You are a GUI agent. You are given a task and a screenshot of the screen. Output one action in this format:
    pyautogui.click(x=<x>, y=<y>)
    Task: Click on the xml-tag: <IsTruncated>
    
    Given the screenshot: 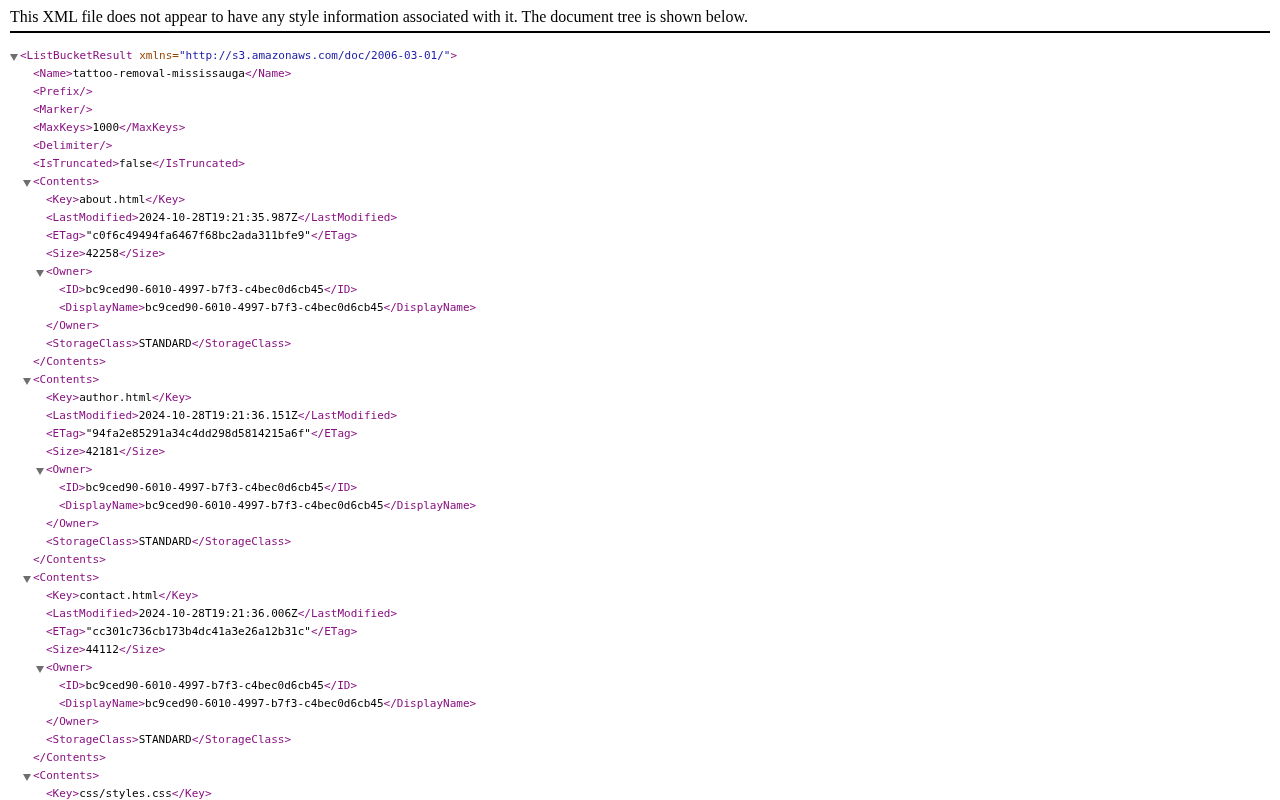 What is the action you would take?
    pyautogui.click(x=76, y=163)
    